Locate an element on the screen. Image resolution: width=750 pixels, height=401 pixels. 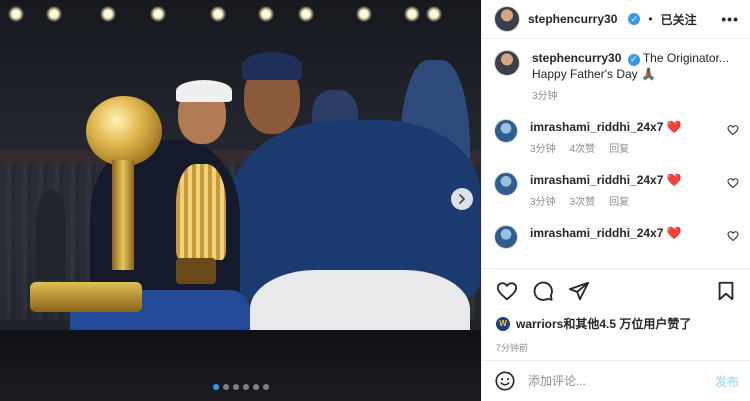
likes-count-text: 和其他4.5 万位用户赞了 is located at coordinates (627, 324).